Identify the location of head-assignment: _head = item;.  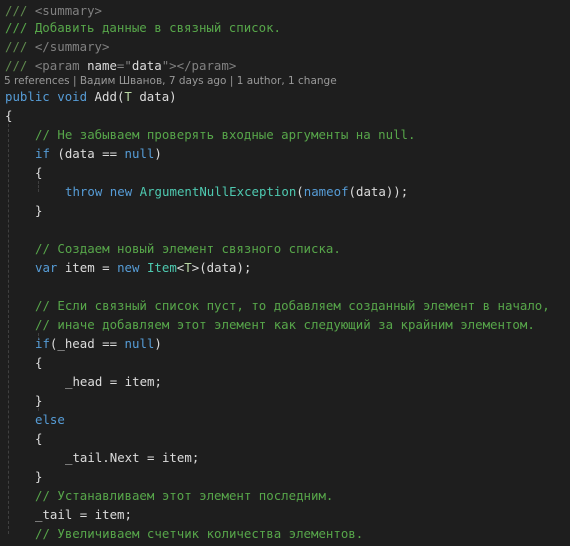
(113, 381).